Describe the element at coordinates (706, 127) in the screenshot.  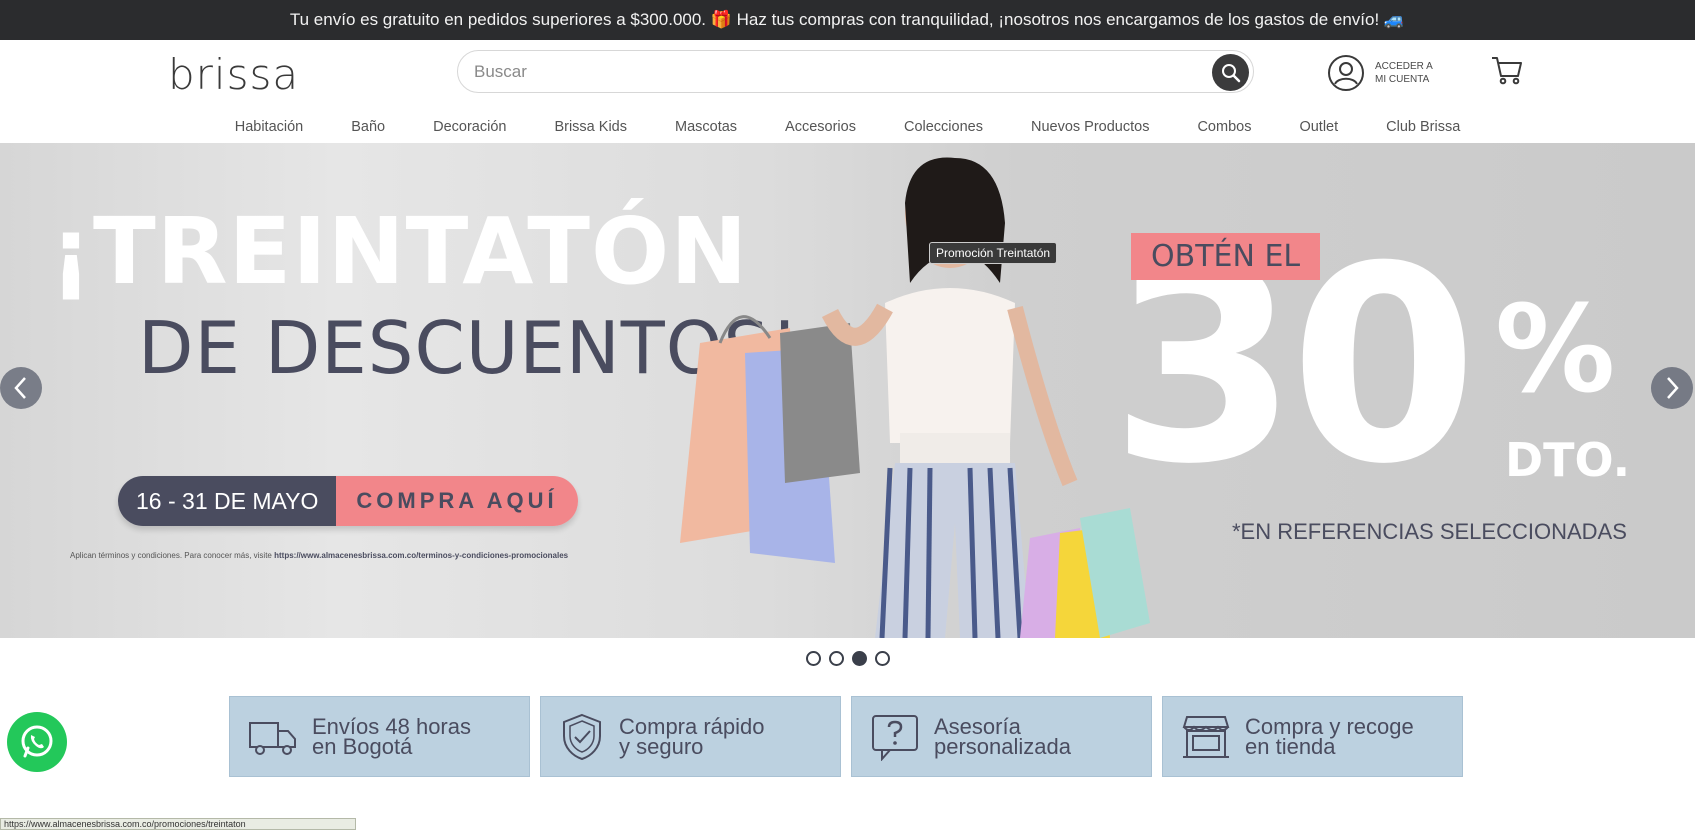
I see `nav-mascotas: Mascotas` at that location.